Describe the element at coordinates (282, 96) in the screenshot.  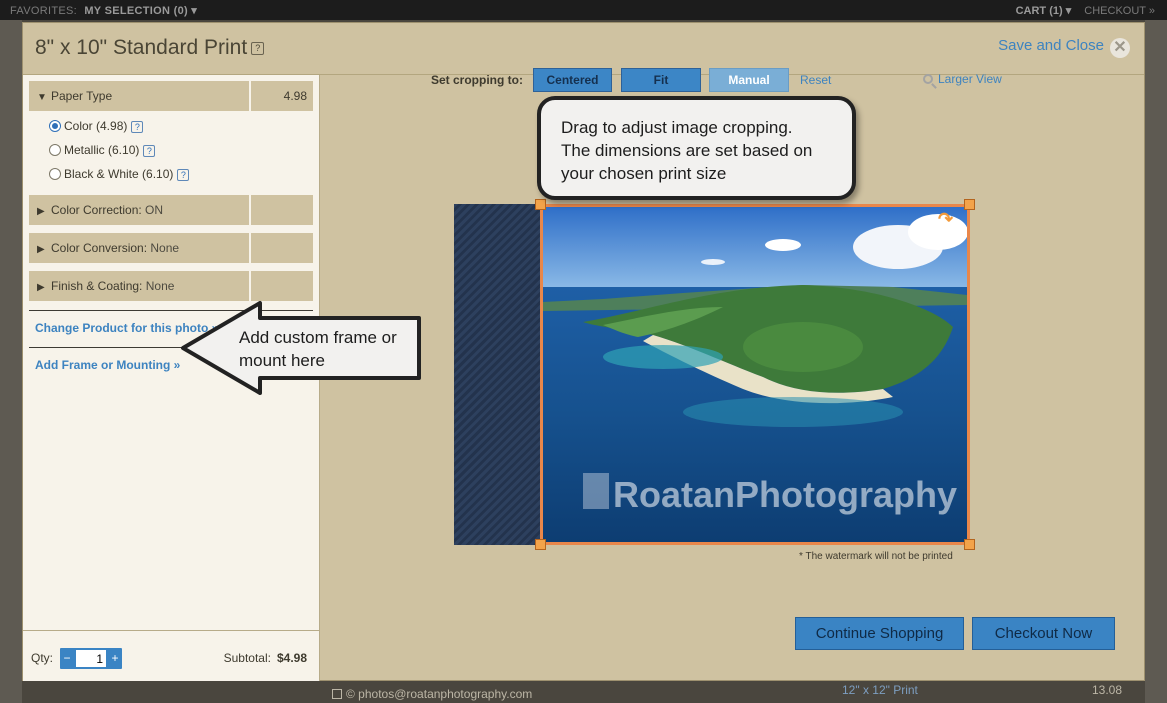
I see `paper-type-price: 4.98` at that location.